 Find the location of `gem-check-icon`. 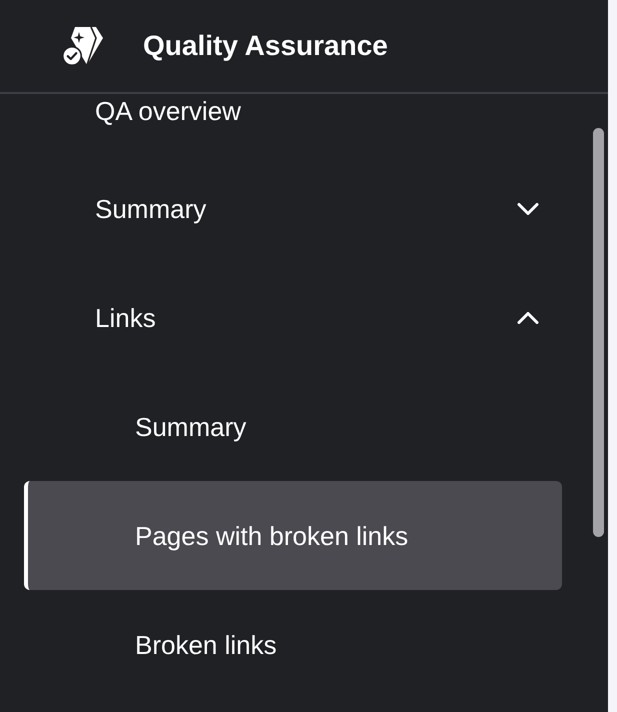

gem-check-icon is located at coordinates (83, 46).